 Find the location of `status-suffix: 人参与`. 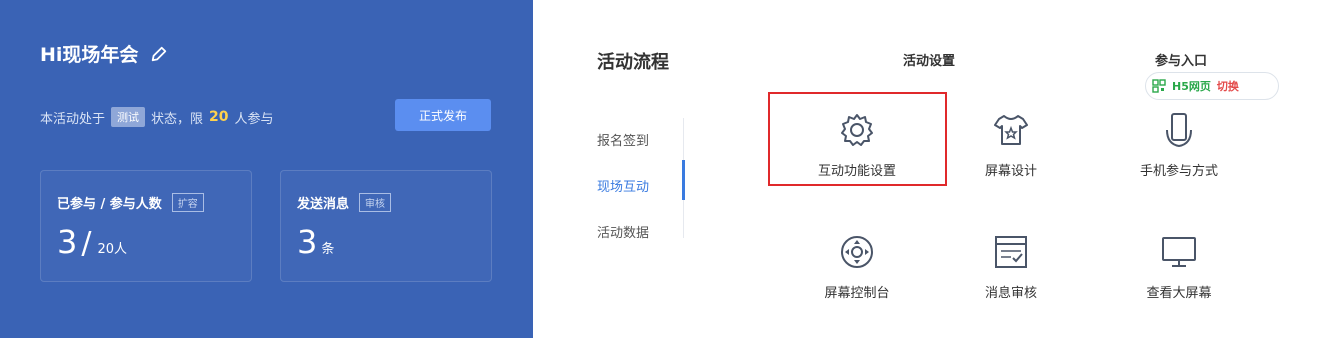

status-suffix: 人参与 is located at coordinates (254, 119).